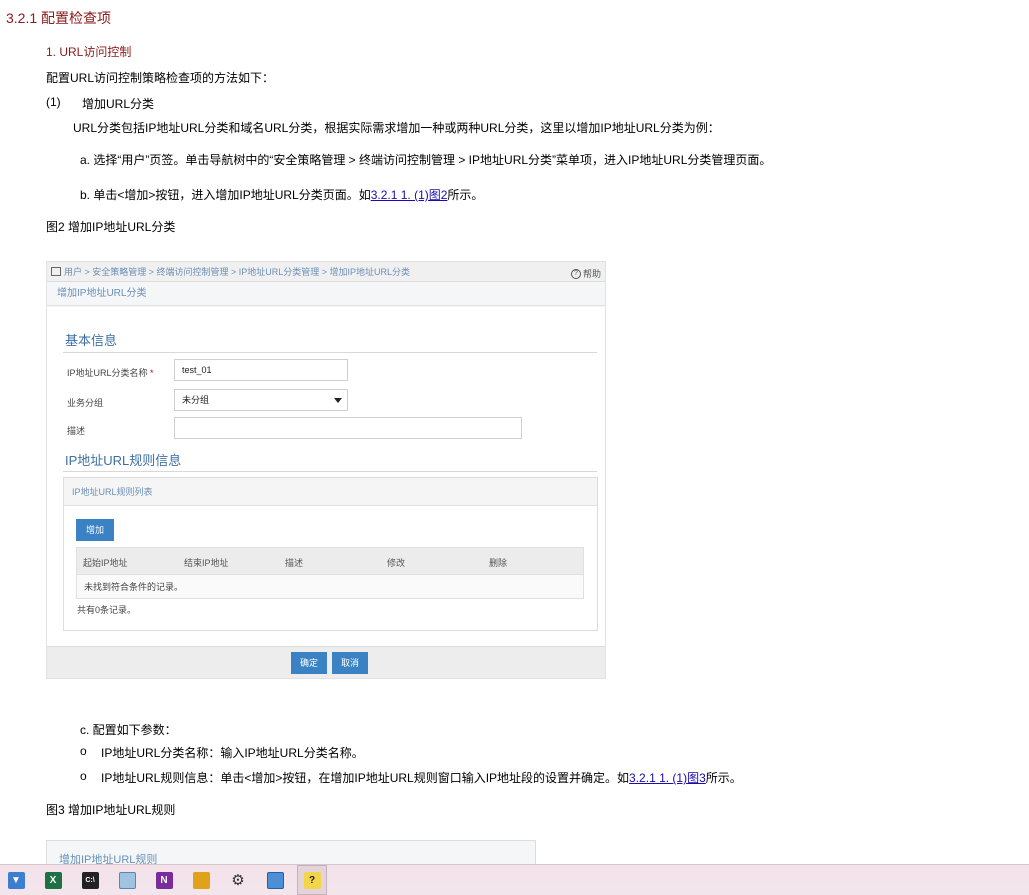 Image resolution: width=1029 pixels, height=895 pixels. Describe the element at coordinates (232, 753) in the screenshot. I see `bullet1-text: IP地址URL分类名称：输入IP地址URL分类名称。` at that location.